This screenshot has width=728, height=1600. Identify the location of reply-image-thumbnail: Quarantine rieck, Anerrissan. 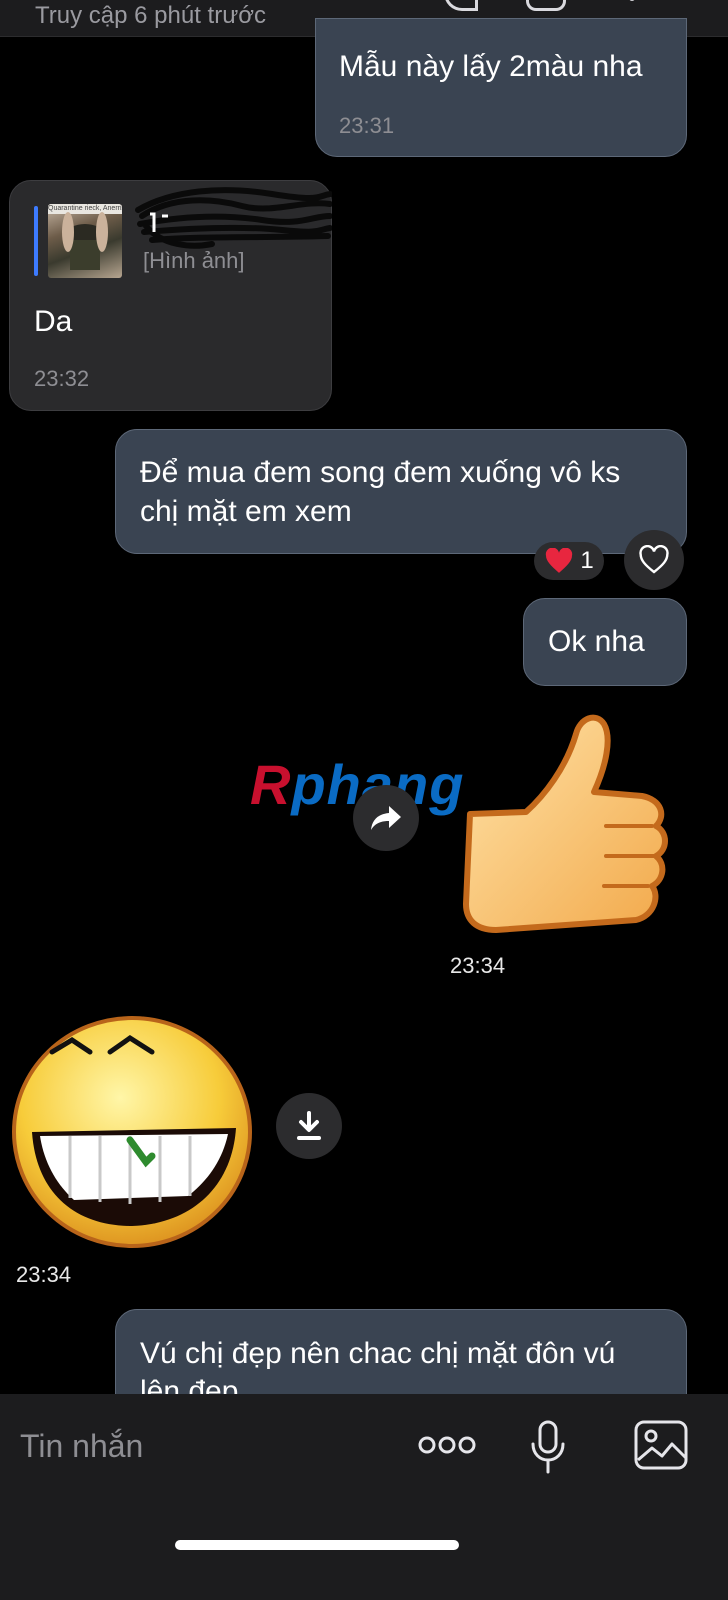
(85, 241).